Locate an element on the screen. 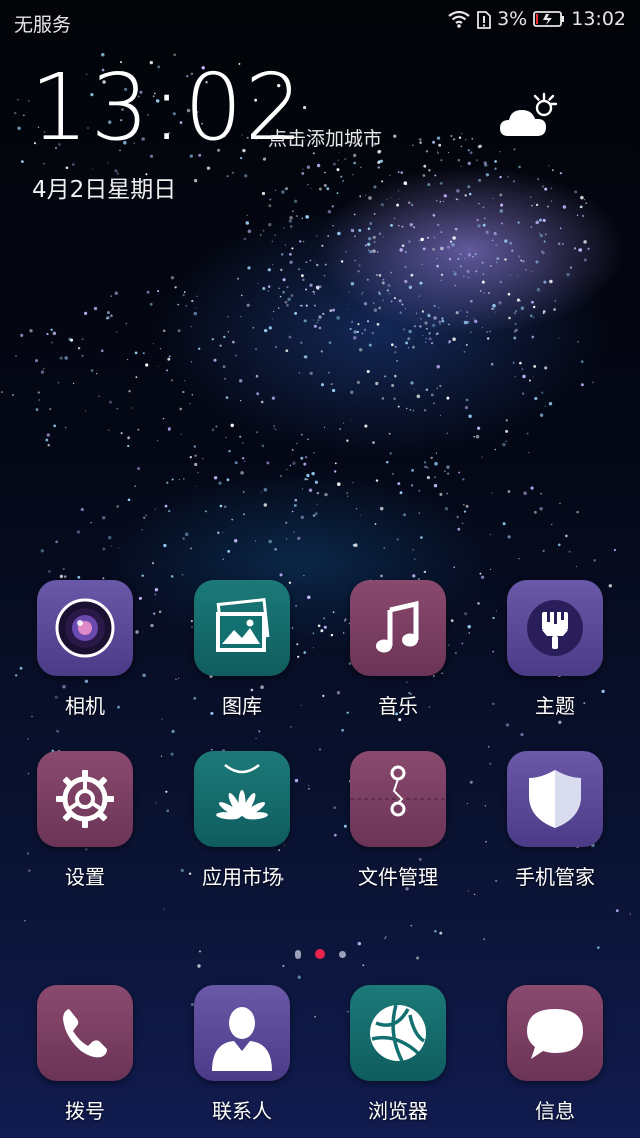 The height and width of the screenshot is (1138, 640). status-bar: 无服务 3% 13:02 is located at coordinates (320, 22).